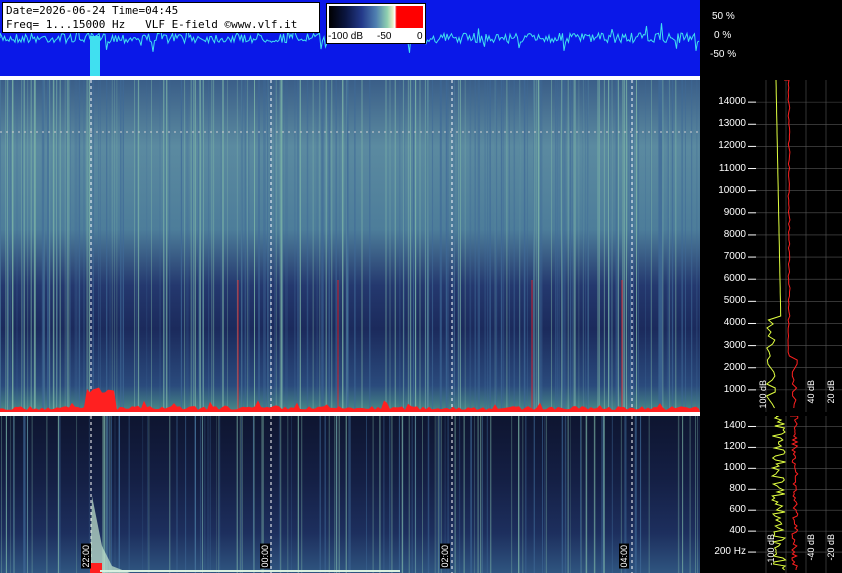  What do you see at coordinates (734, 279) in the screenshot?
I see `main-freq-tick: 6000` at bounding box center [734, 279].